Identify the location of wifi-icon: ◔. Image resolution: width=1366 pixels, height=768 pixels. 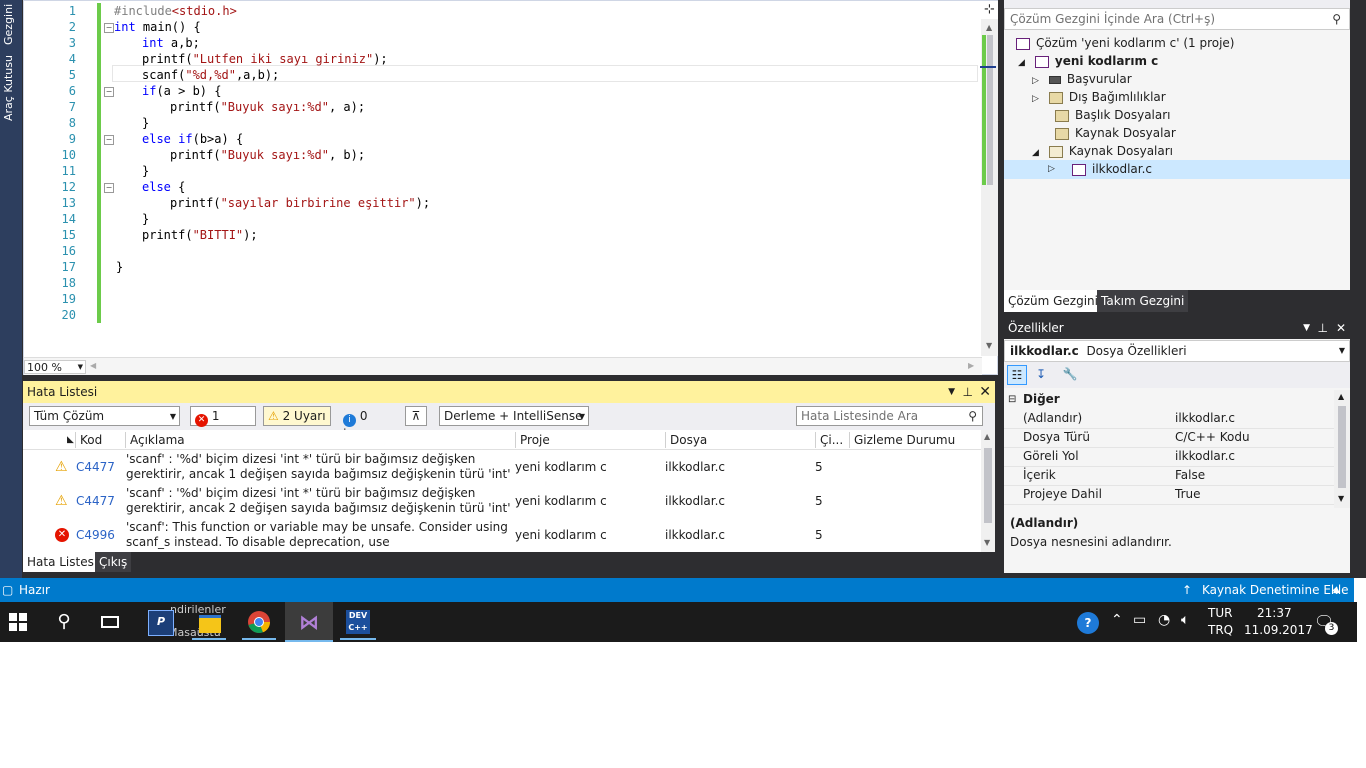
(1164, 620).